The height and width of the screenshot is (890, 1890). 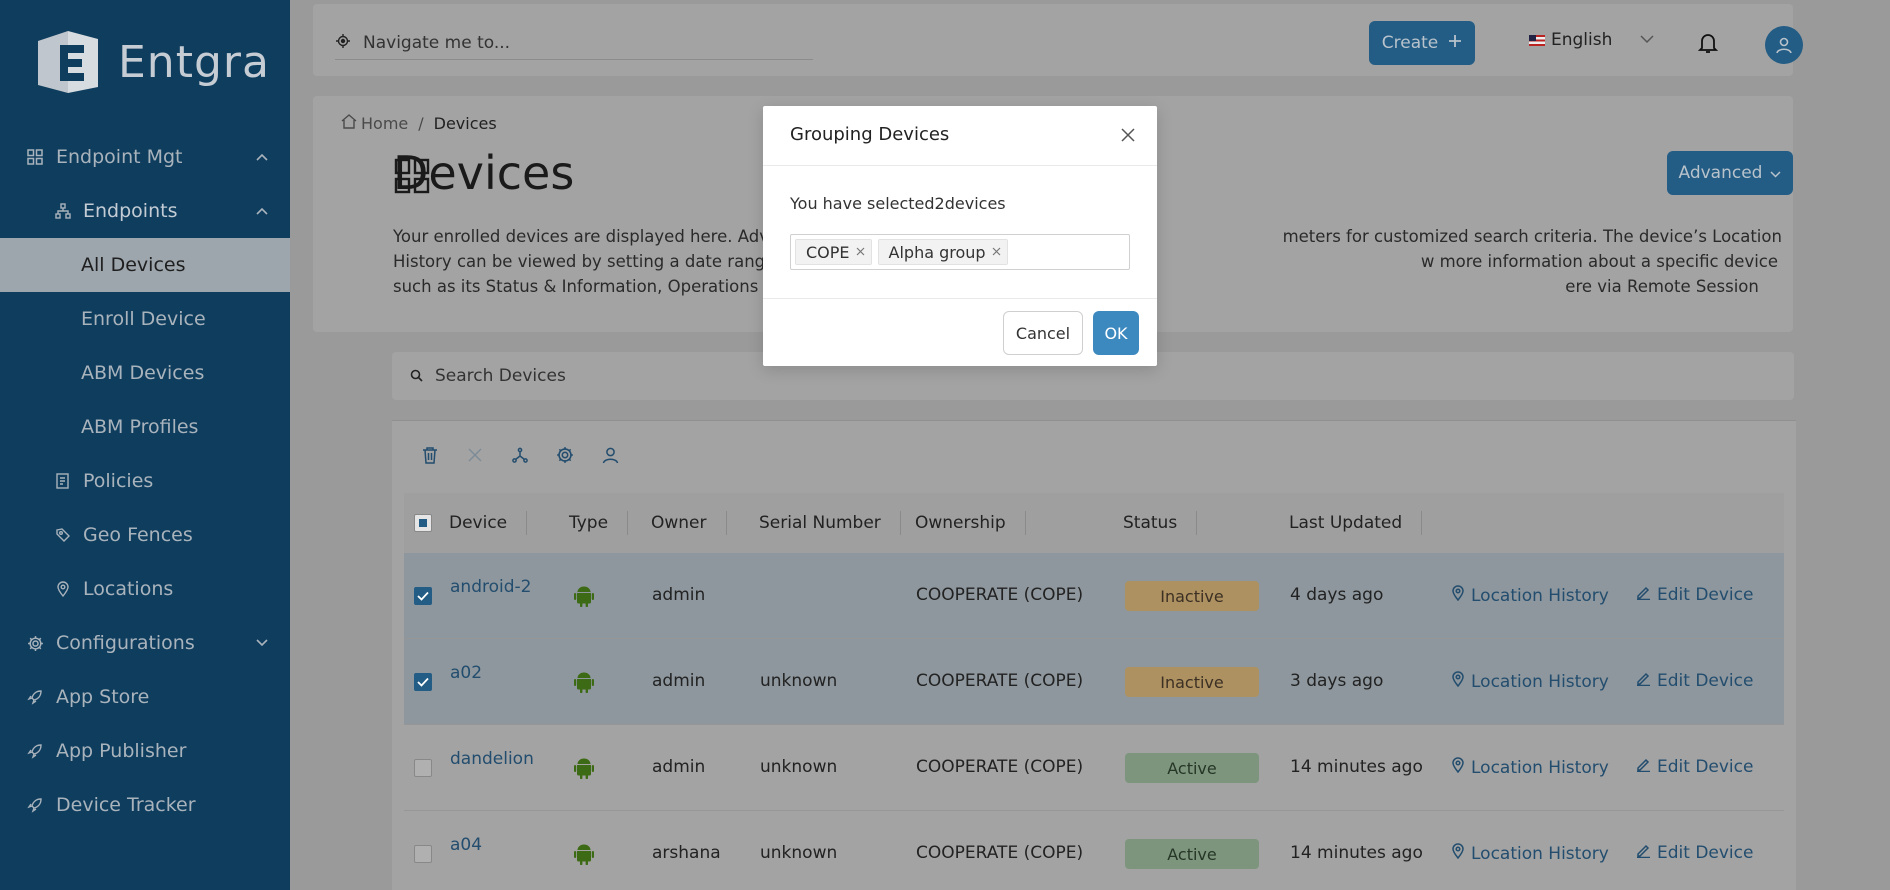 I want to click on user-avatar, so click(x=1784, y=45).